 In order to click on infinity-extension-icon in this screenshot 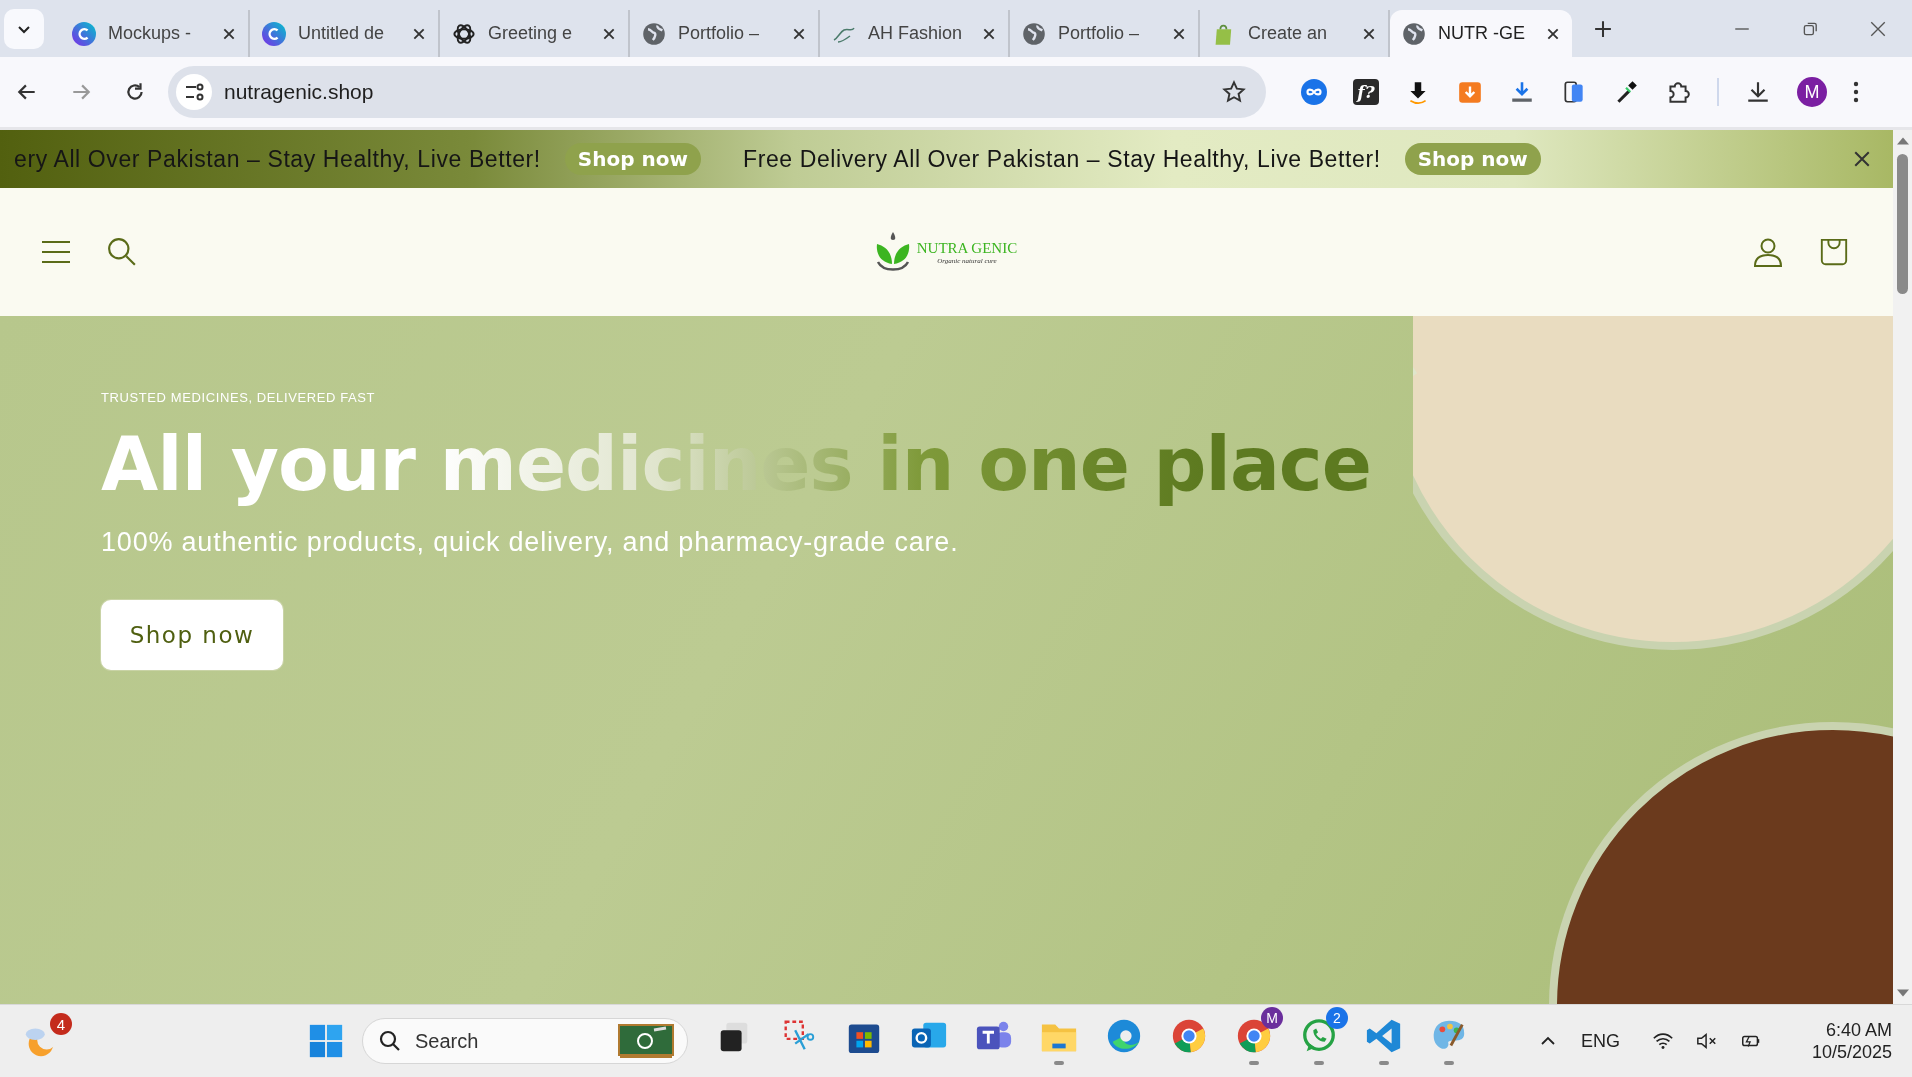, I will do `click(1314, 92)`.